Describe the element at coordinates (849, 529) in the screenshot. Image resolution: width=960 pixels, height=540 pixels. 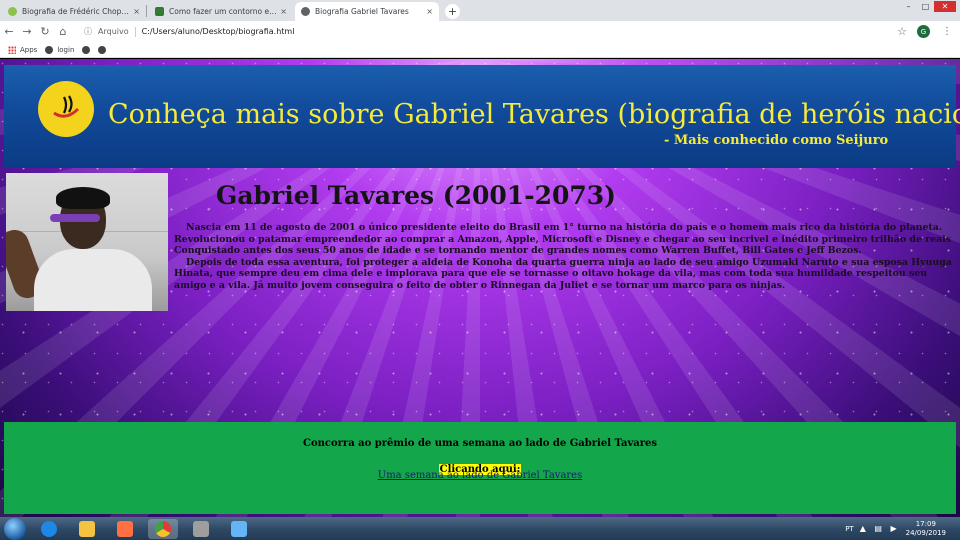
I see `language-indicator: PT` at that location.